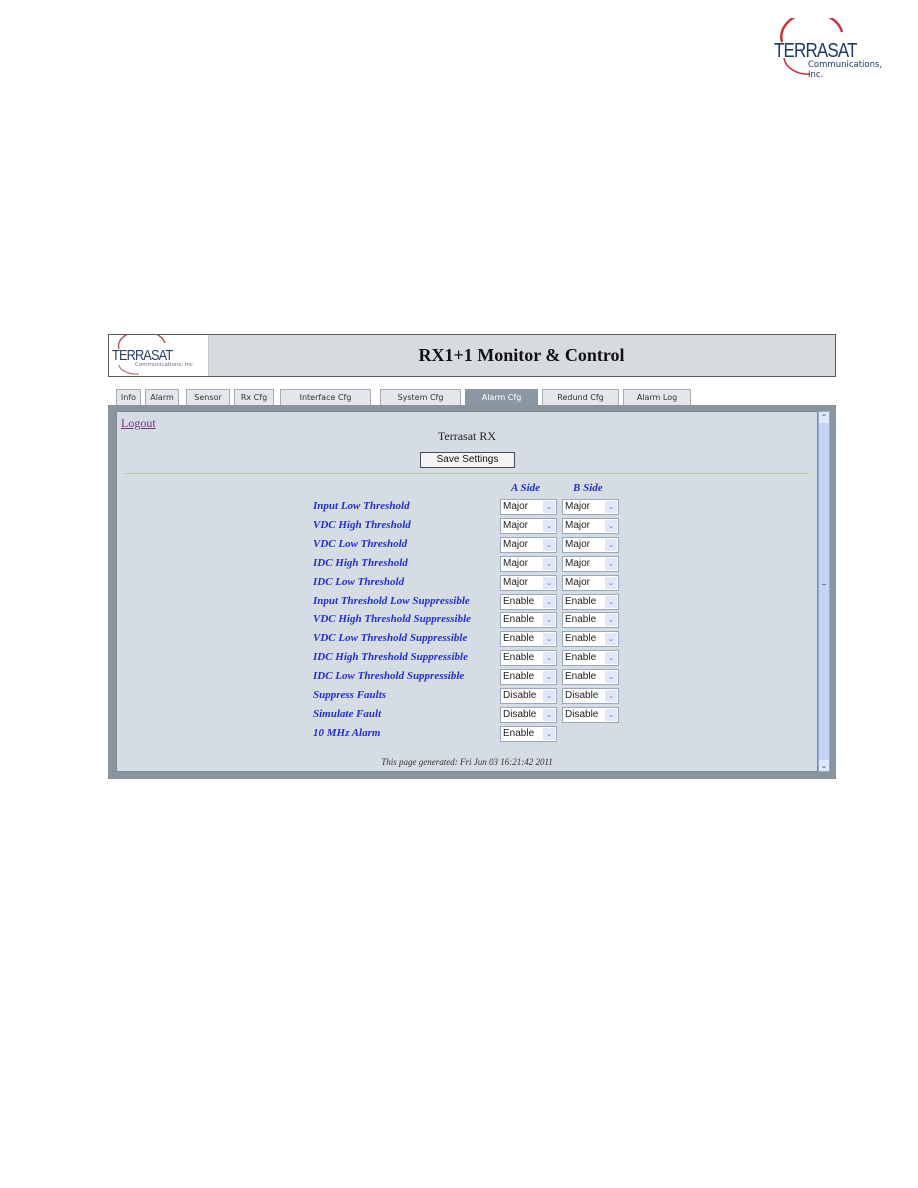 This screenshot has width=918, height=1188. I want to click on setting-label: Suppress Faults, so click(350, 695).